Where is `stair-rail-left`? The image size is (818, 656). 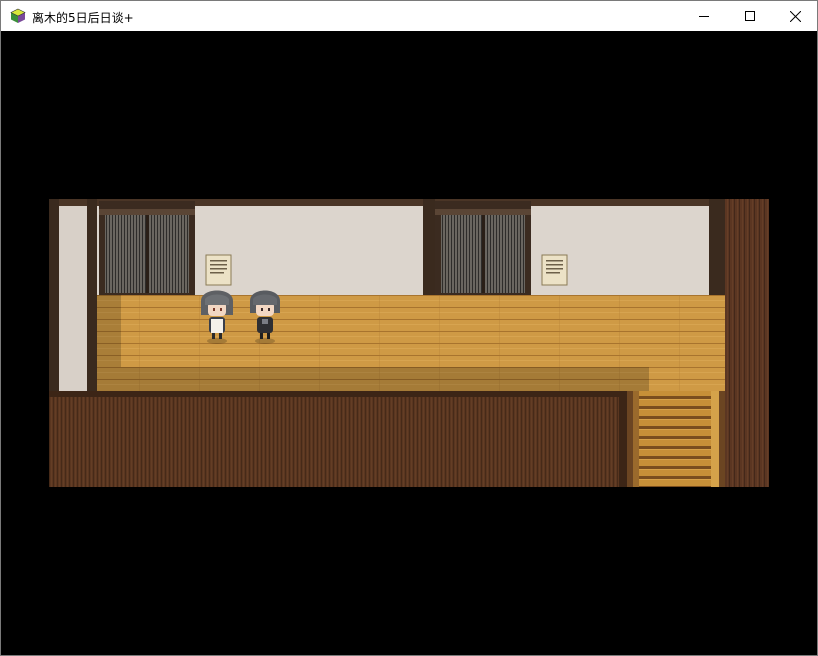 stair-rail-left is located at coordinates (636, 439).